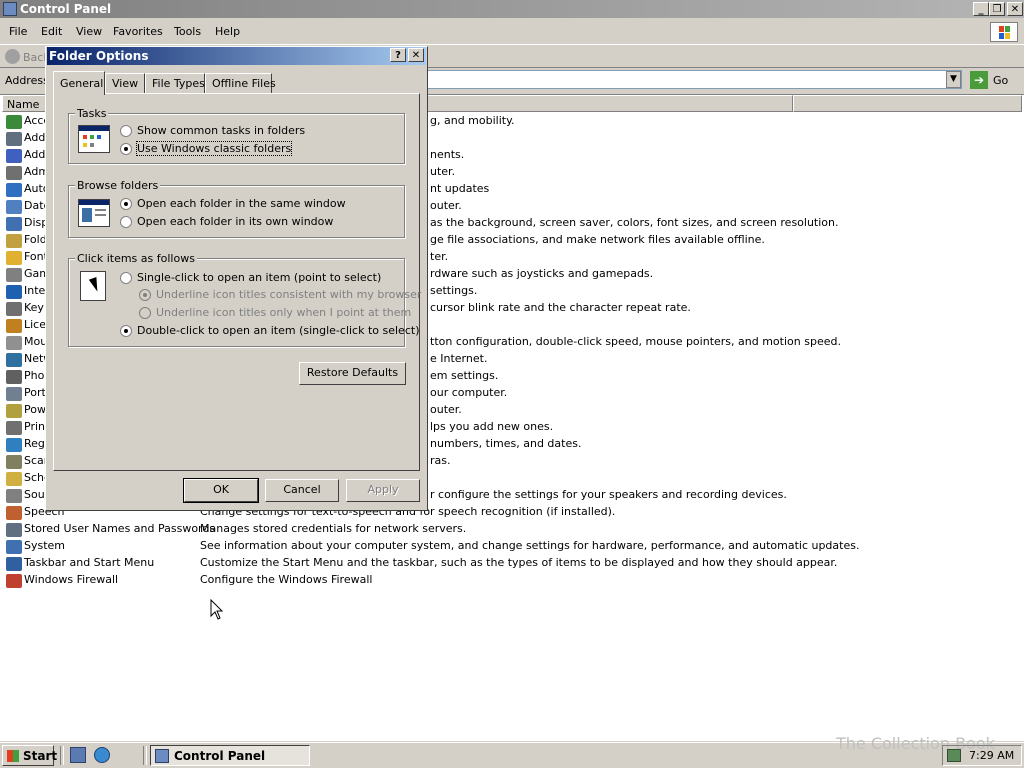  Describe the element at coordinates (512, 9) in the screenshot. I see `window-titlebar: Control Panel _ ❐ ✕` at that location.